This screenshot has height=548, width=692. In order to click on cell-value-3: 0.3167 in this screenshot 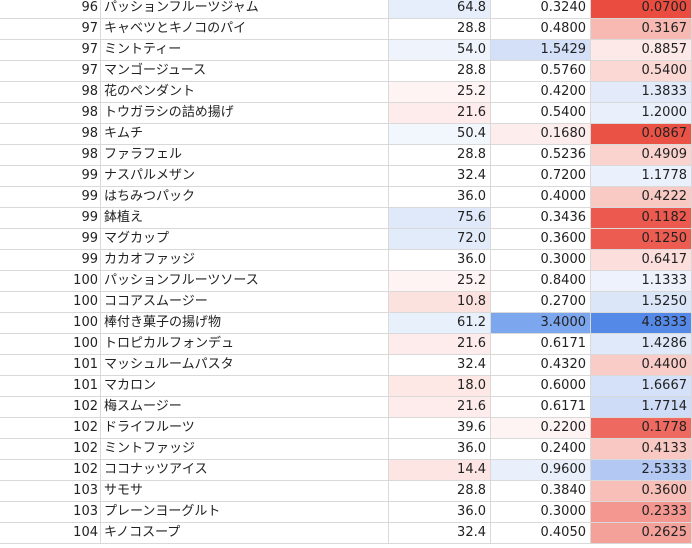, I will do `click(641, 29)`.